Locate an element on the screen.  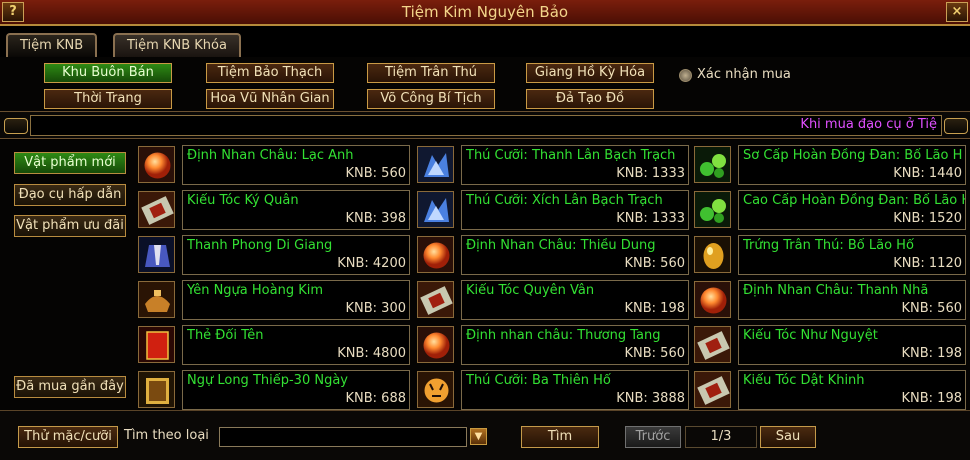
shop-item: Thanh Phong Di Giang KNB: 4200 is located at coordinates (275, 254).